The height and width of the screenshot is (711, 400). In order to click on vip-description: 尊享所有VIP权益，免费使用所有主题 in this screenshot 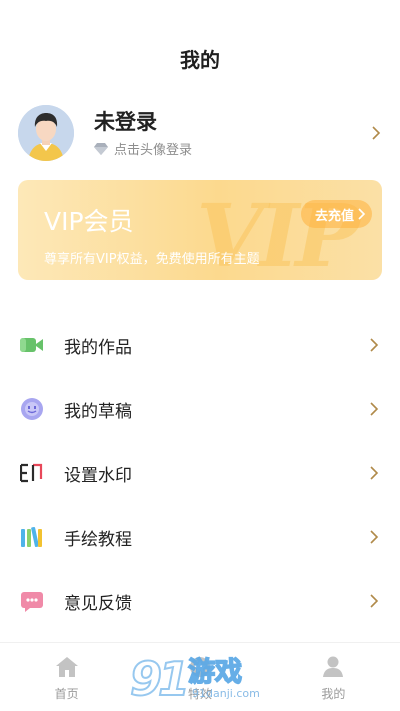, I will do `click(152, 259)`.